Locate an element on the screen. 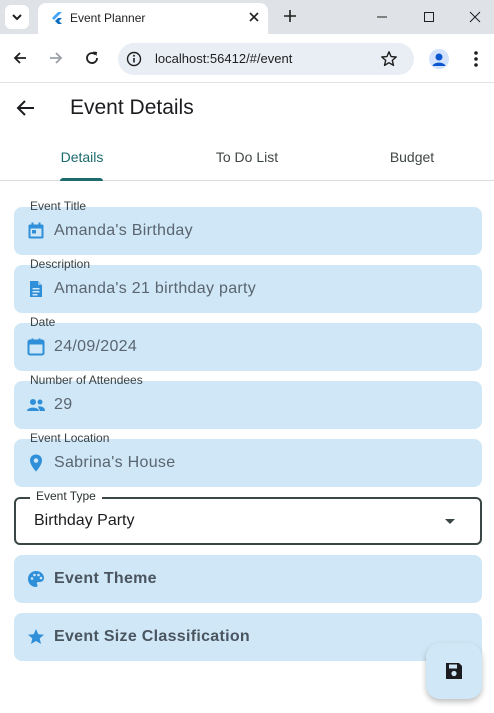 This screenshot has width=494, height=713. event-location-label: Event Location is located at coordinates (70, 438).